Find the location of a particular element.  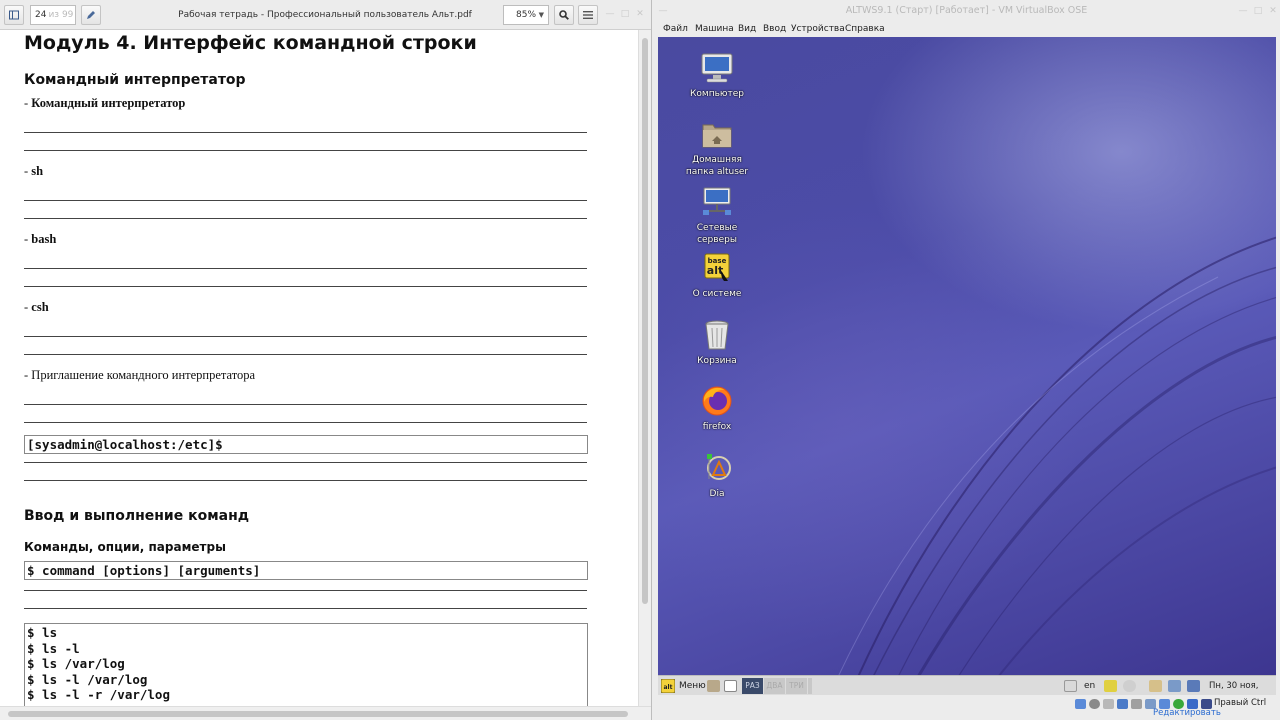

menu-devices: Устройства is located at coordinates (818, 29).